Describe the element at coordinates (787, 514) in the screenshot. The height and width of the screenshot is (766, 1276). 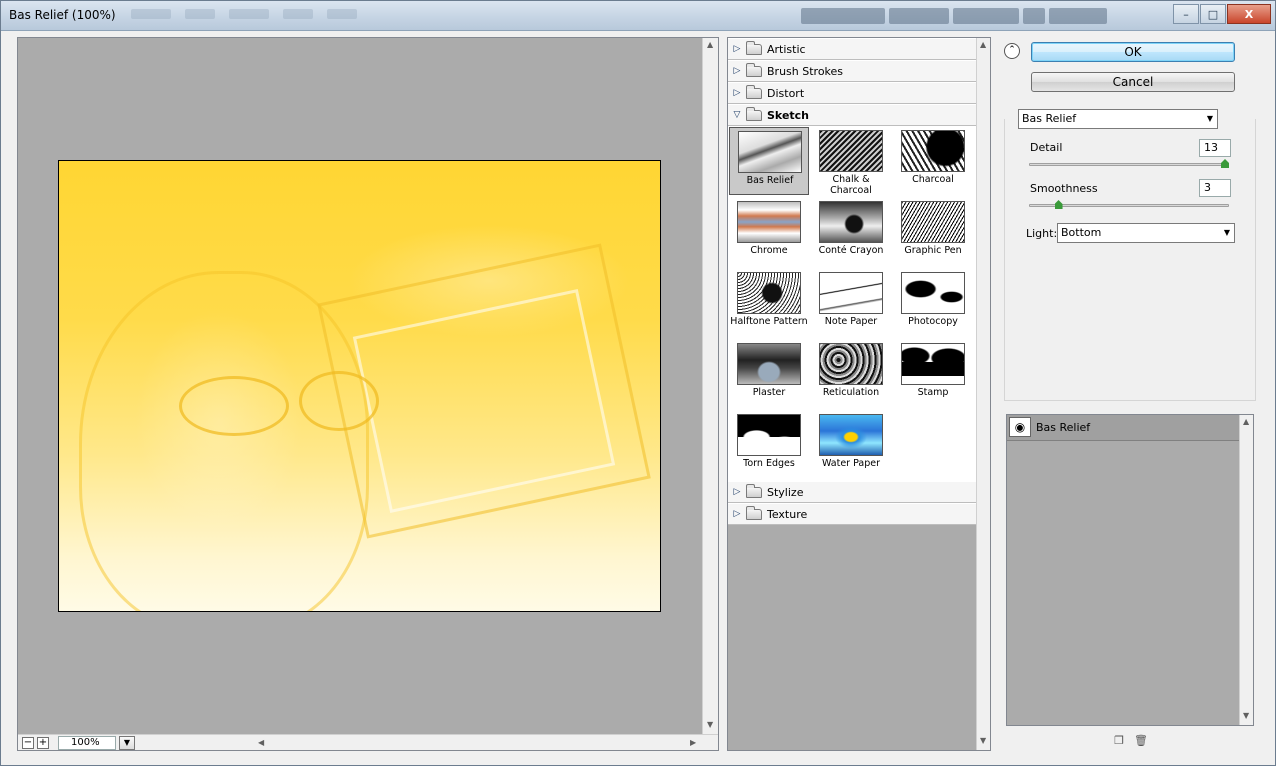
I see `category-label: Texture` at that location.